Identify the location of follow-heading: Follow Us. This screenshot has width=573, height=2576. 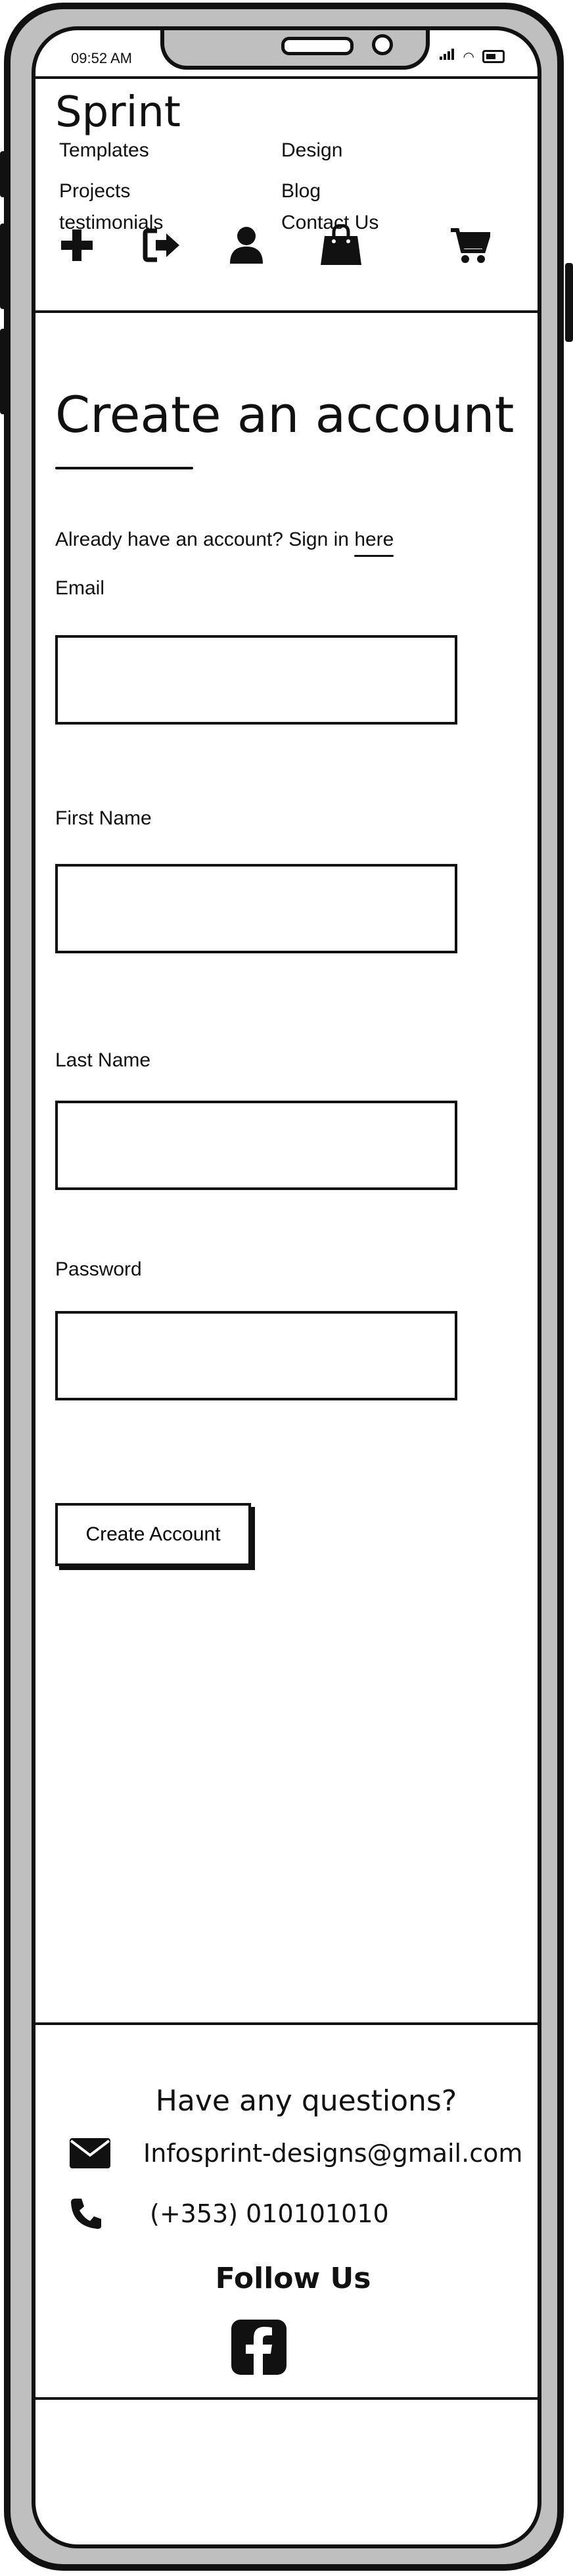
(293, 2279).